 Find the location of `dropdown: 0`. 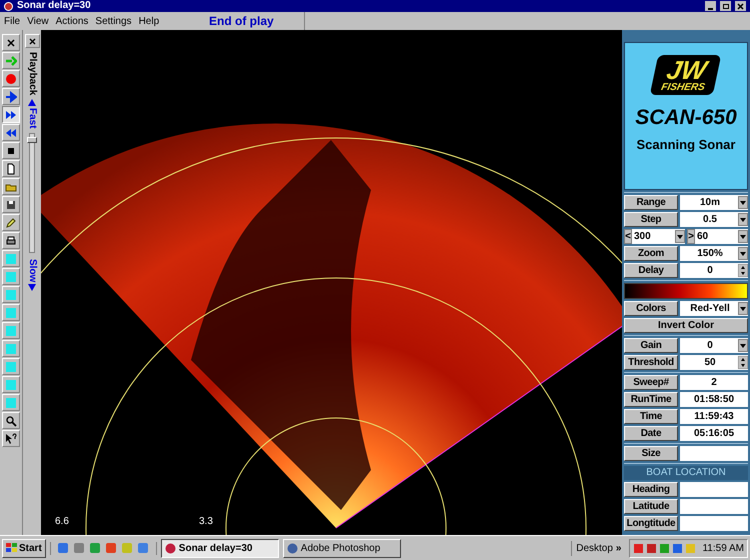

dropdown: 0 is located at coordinates (714, 345).